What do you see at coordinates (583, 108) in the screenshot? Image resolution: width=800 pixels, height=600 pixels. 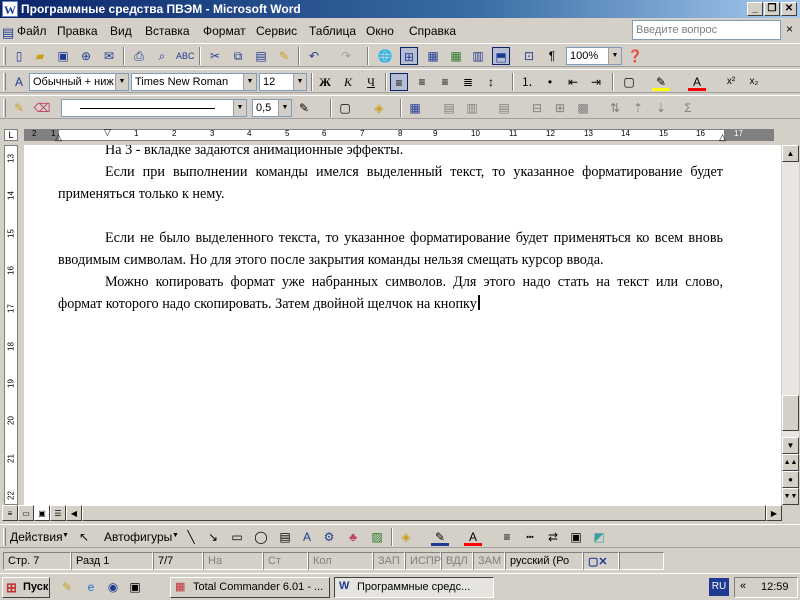 I see `table-autoformat-icon: ▩` at bounding box center [583, 108].